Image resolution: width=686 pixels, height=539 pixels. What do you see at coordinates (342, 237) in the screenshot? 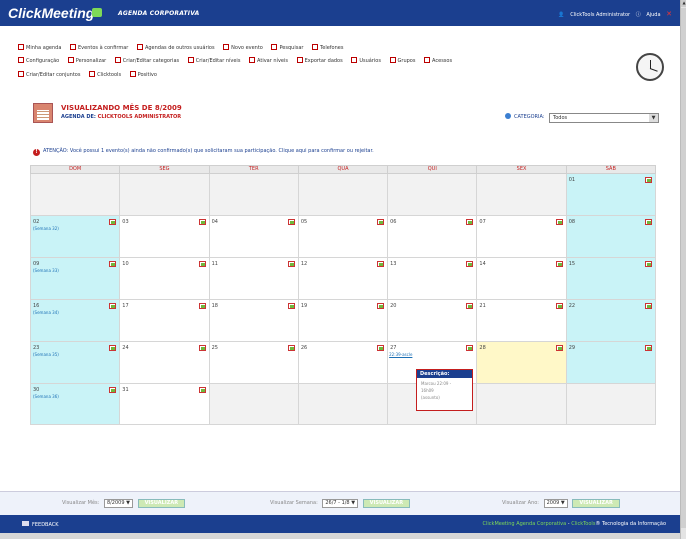
I see `calendar-day-cell: 05` at bounding box center [342, 237].